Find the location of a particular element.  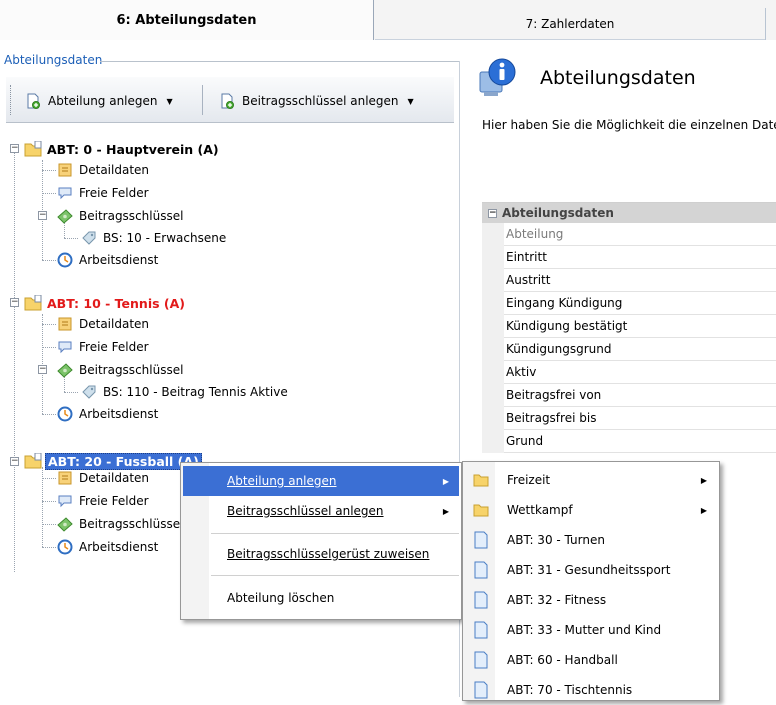

property-label: Eingang Kündigung is located at coordinates (640, 303).